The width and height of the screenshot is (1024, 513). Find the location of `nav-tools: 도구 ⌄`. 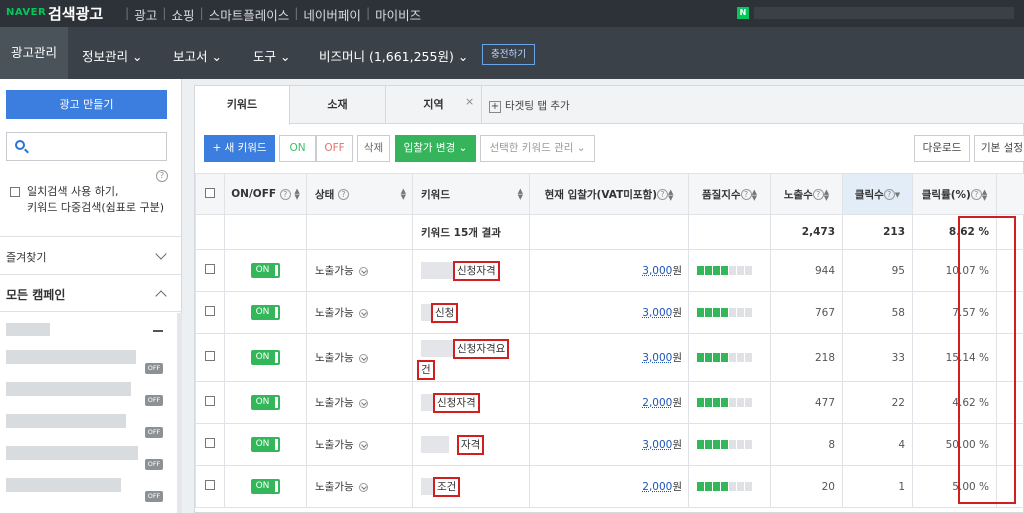

nav-tools: 도구 ⌄ is located at coordinates (271, 55).